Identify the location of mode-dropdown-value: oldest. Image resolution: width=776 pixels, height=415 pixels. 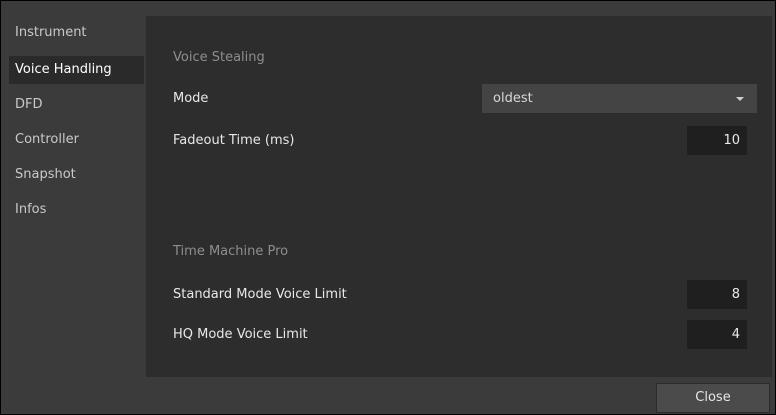
(513, 98).